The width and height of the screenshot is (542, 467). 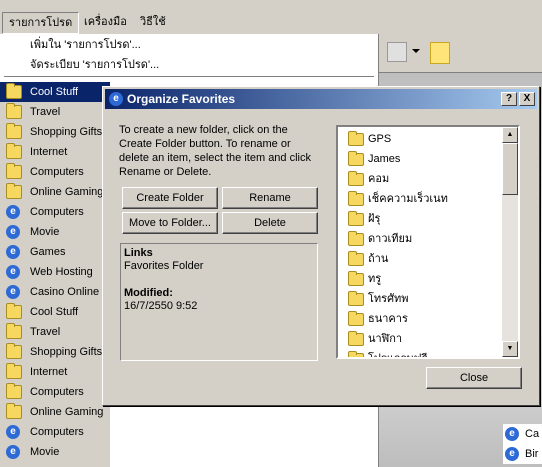 What do you see at coordinates (270, 198) in the screenshot?
I see `rename-button: Rename` at bounding box center [270, 198].